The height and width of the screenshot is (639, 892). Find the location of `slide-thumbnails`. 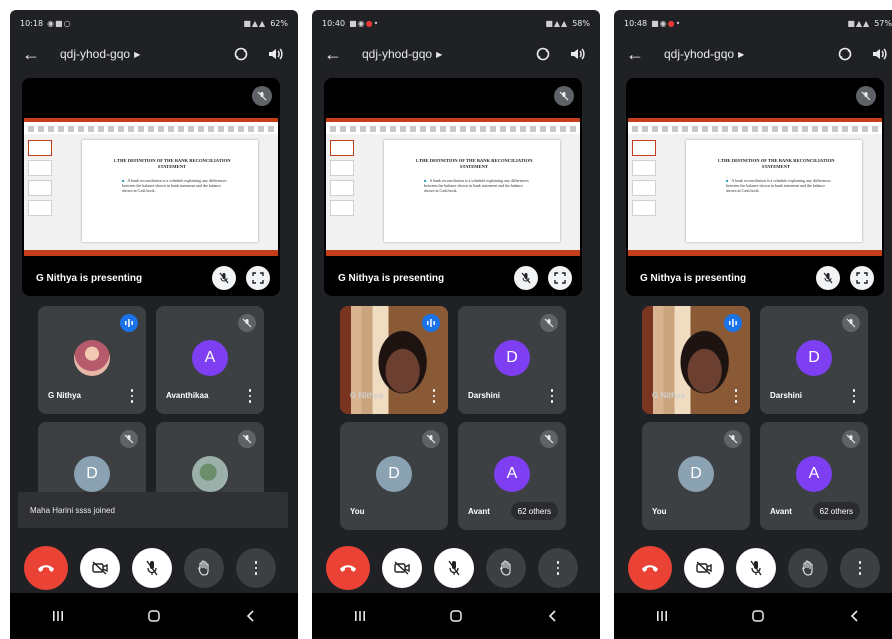

slide-thumbnails is located at coordinates (647, 195).